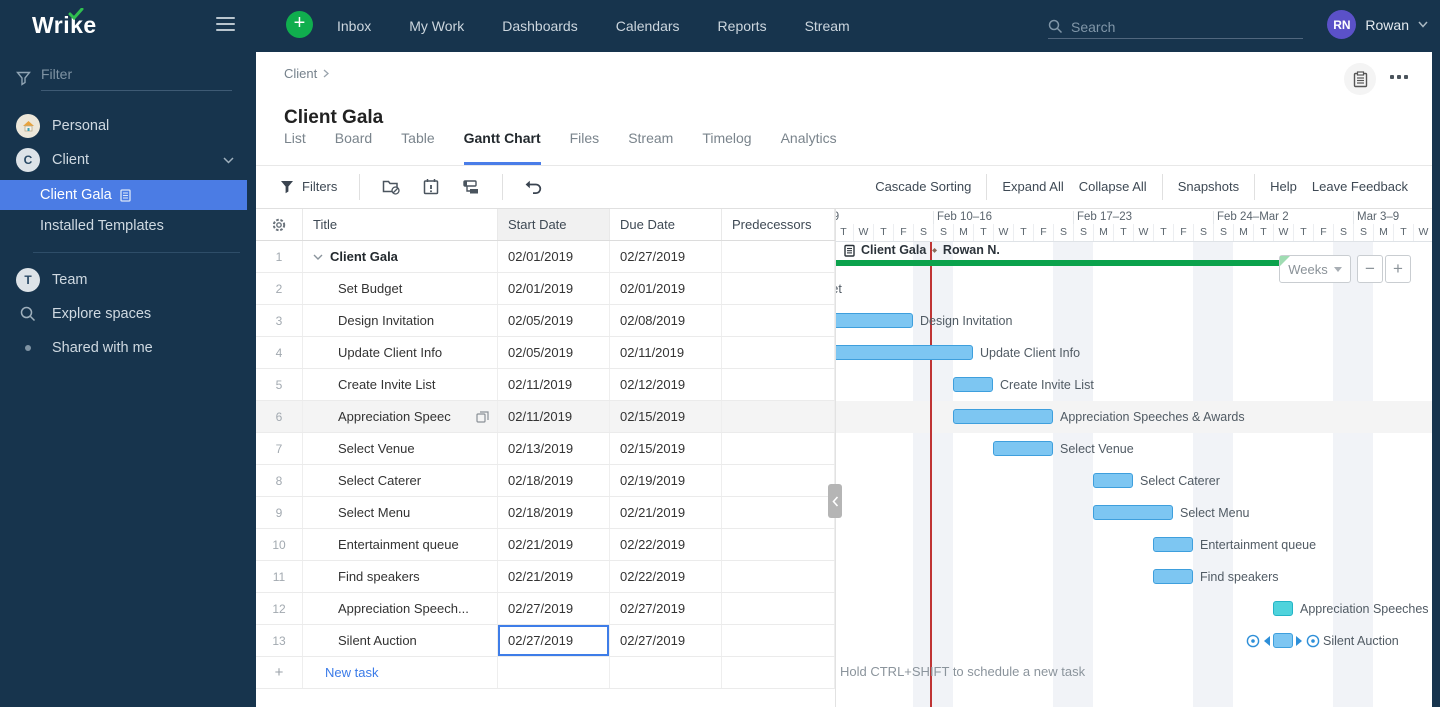  What do you see at coordinates (923, 186) in the screenshot?
I see `cascade-sorting-button: Cascade Sorting` at bounding box center [923, 186].